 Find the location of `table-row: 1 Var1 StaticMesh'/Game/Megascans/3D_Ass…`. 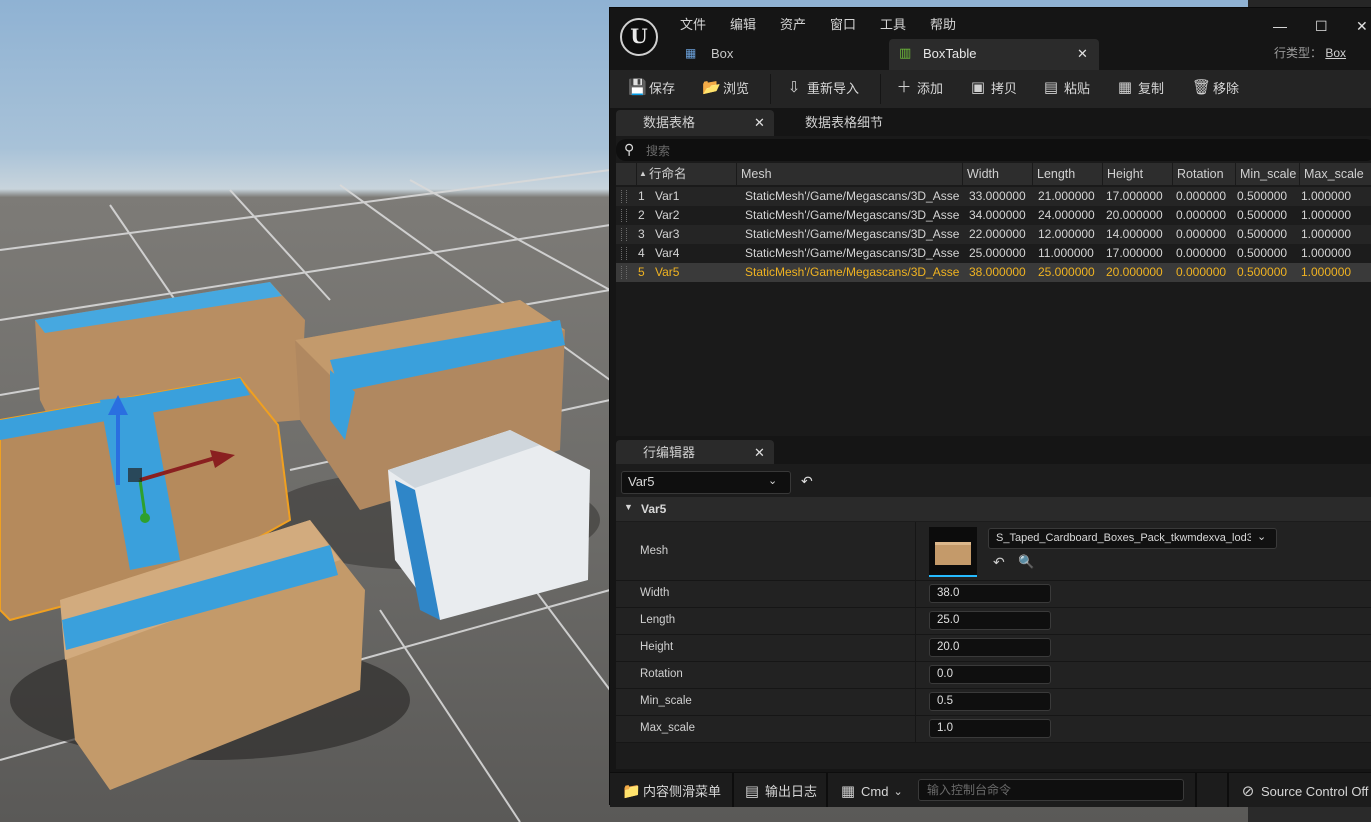

table-row: 1 Var1 StaticMesh'/Game/Megascans/3D_Ass… is located at coordinates (993, 196).